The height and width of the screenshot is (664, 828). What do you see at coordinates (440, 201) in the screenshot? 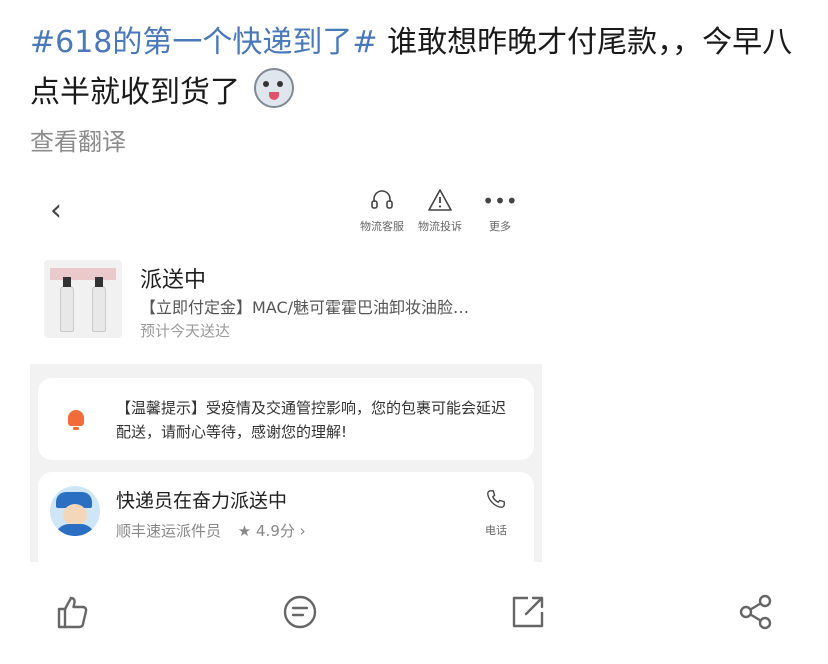
I see `warning-icon` at bounding box center [440, 201].